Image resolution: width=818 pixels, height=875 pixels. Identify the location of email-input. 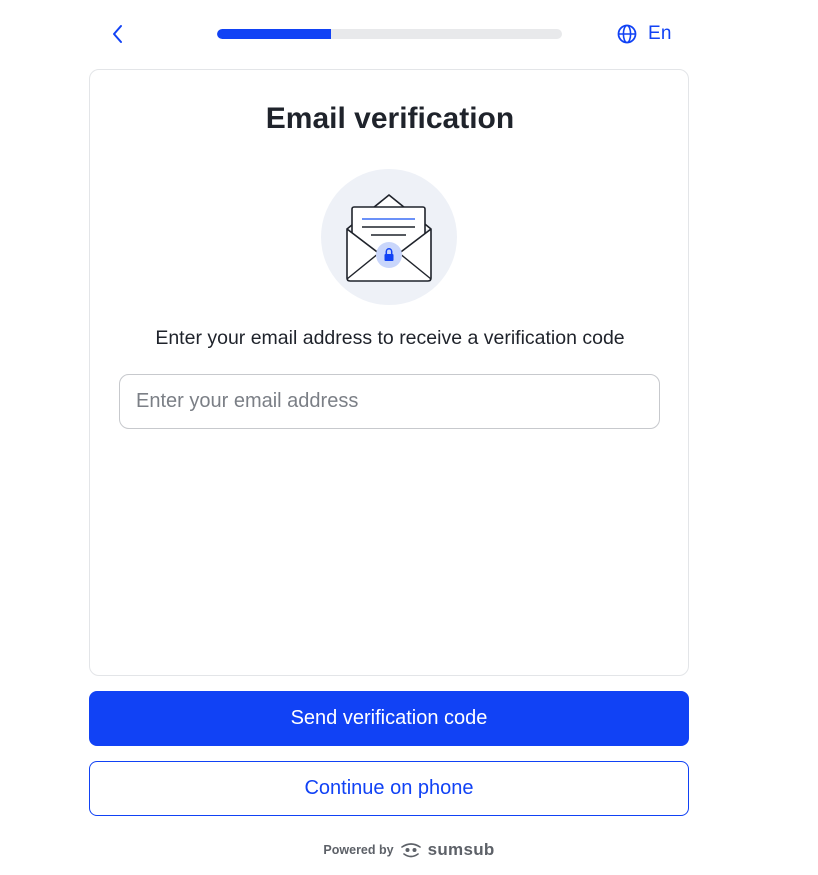
(389, 401).